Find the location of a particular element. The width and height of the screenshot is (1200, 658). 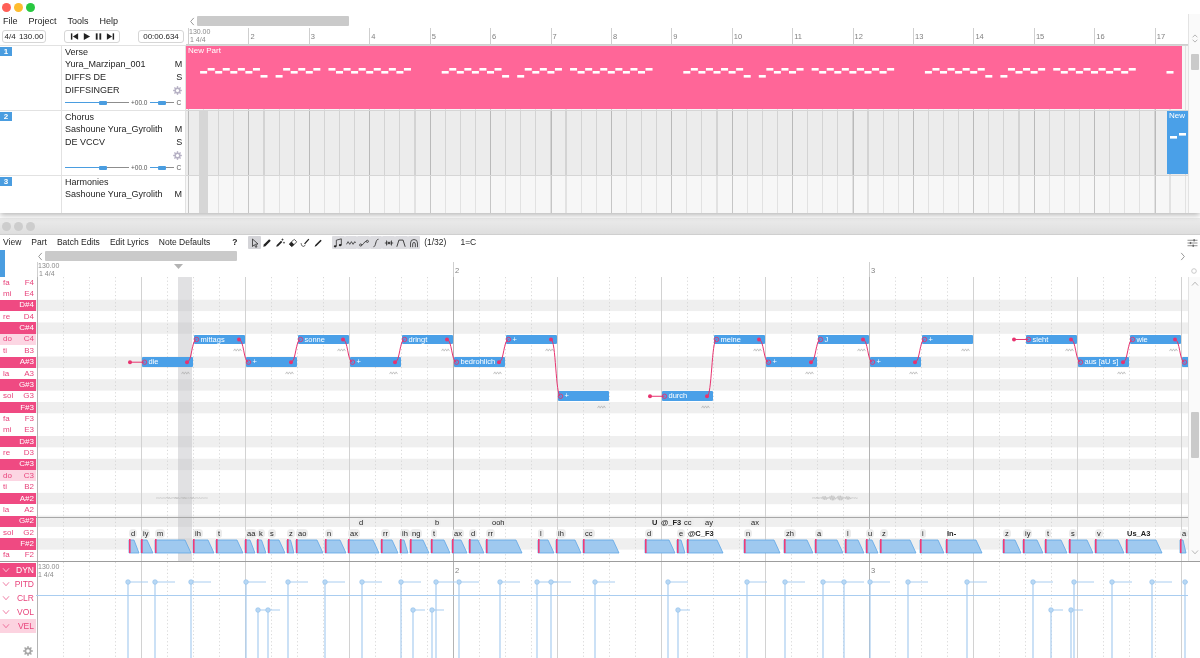

menu-item: Batch Edits is located at coordinates (78, 242).